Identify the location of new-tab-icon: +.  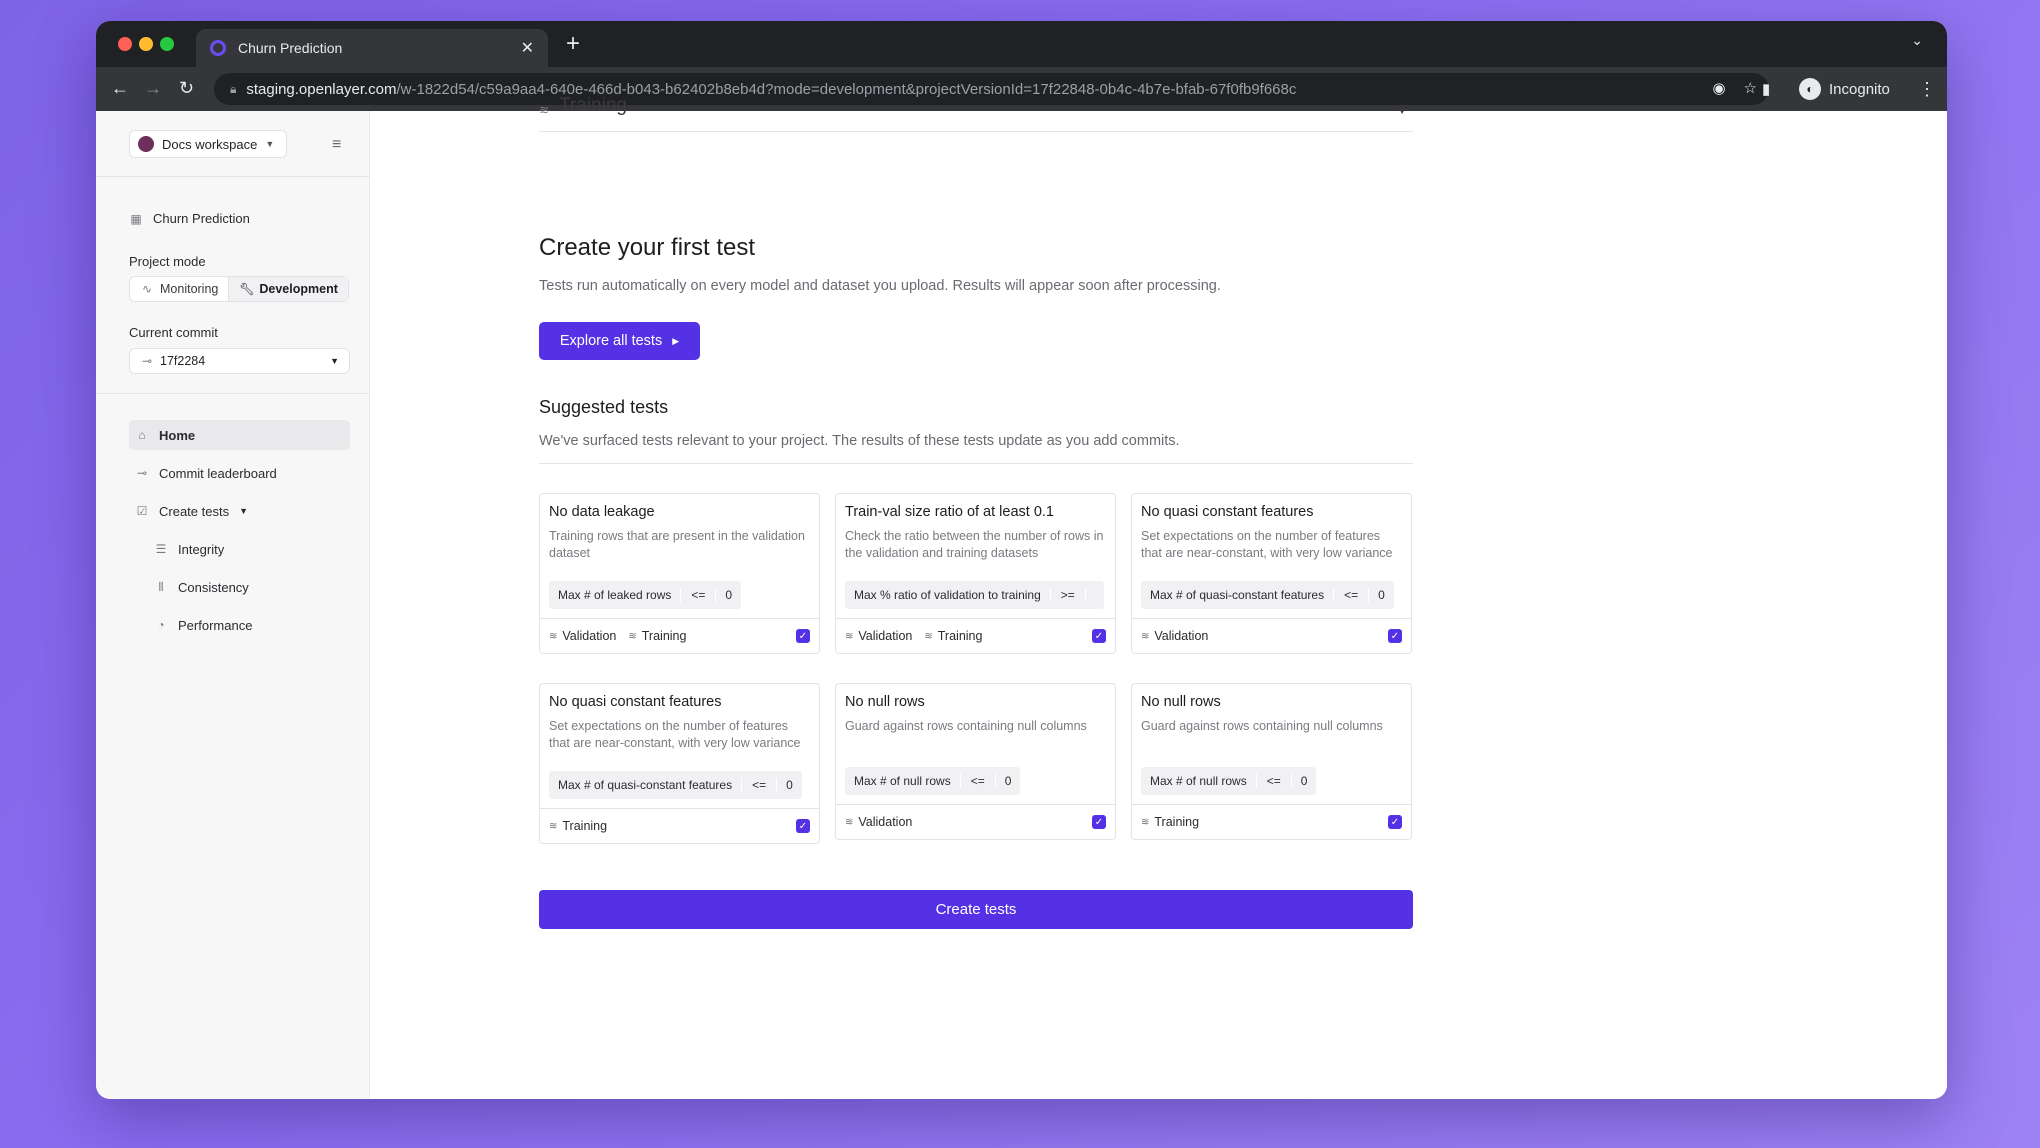
(573, 44).